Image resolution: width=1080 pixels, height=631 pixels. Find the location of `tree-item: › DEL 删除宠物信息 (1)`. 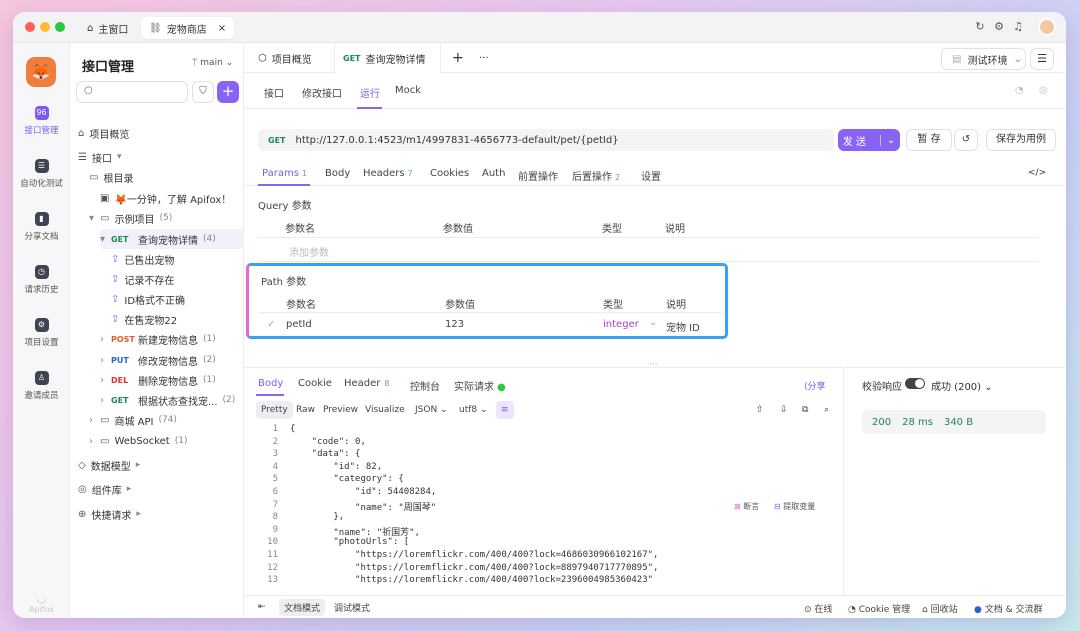

tree-item: › DEL 删除宠物信息 (1) is located at coordinates (158, 380).